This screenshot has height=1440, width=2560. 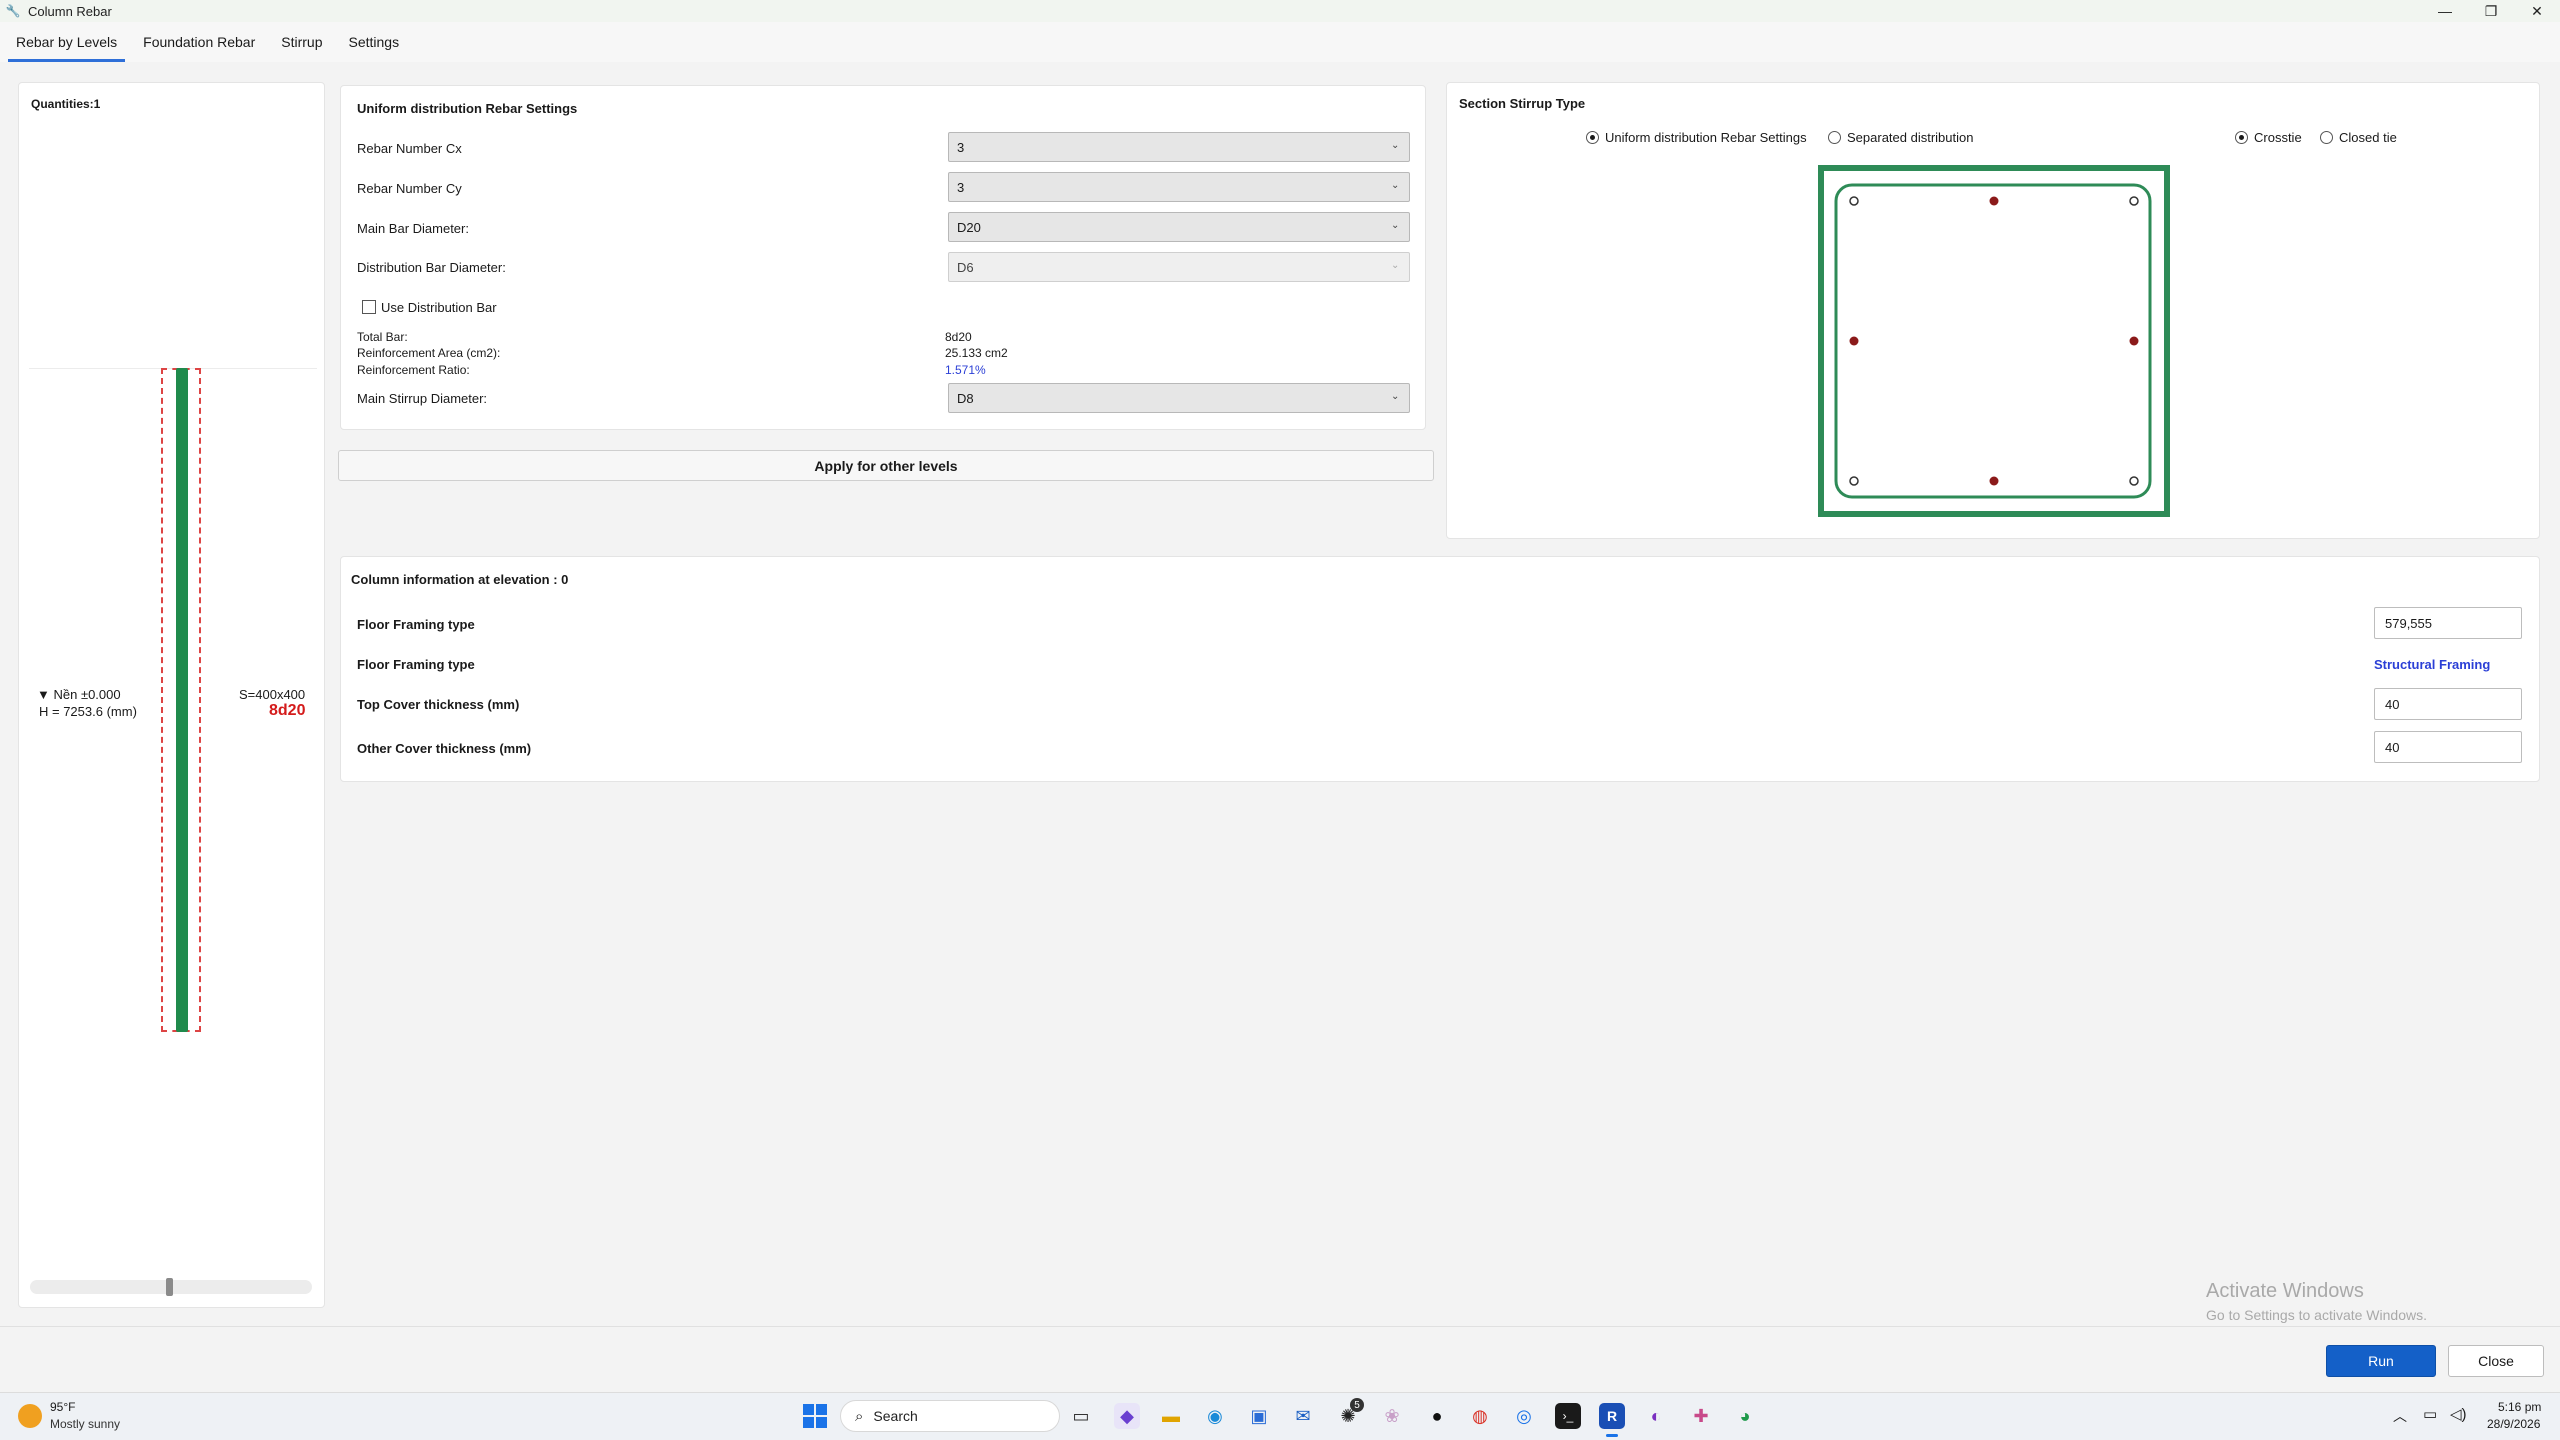 I want to click on chrome-icon: ◍, so click(x=1480, y=1416).